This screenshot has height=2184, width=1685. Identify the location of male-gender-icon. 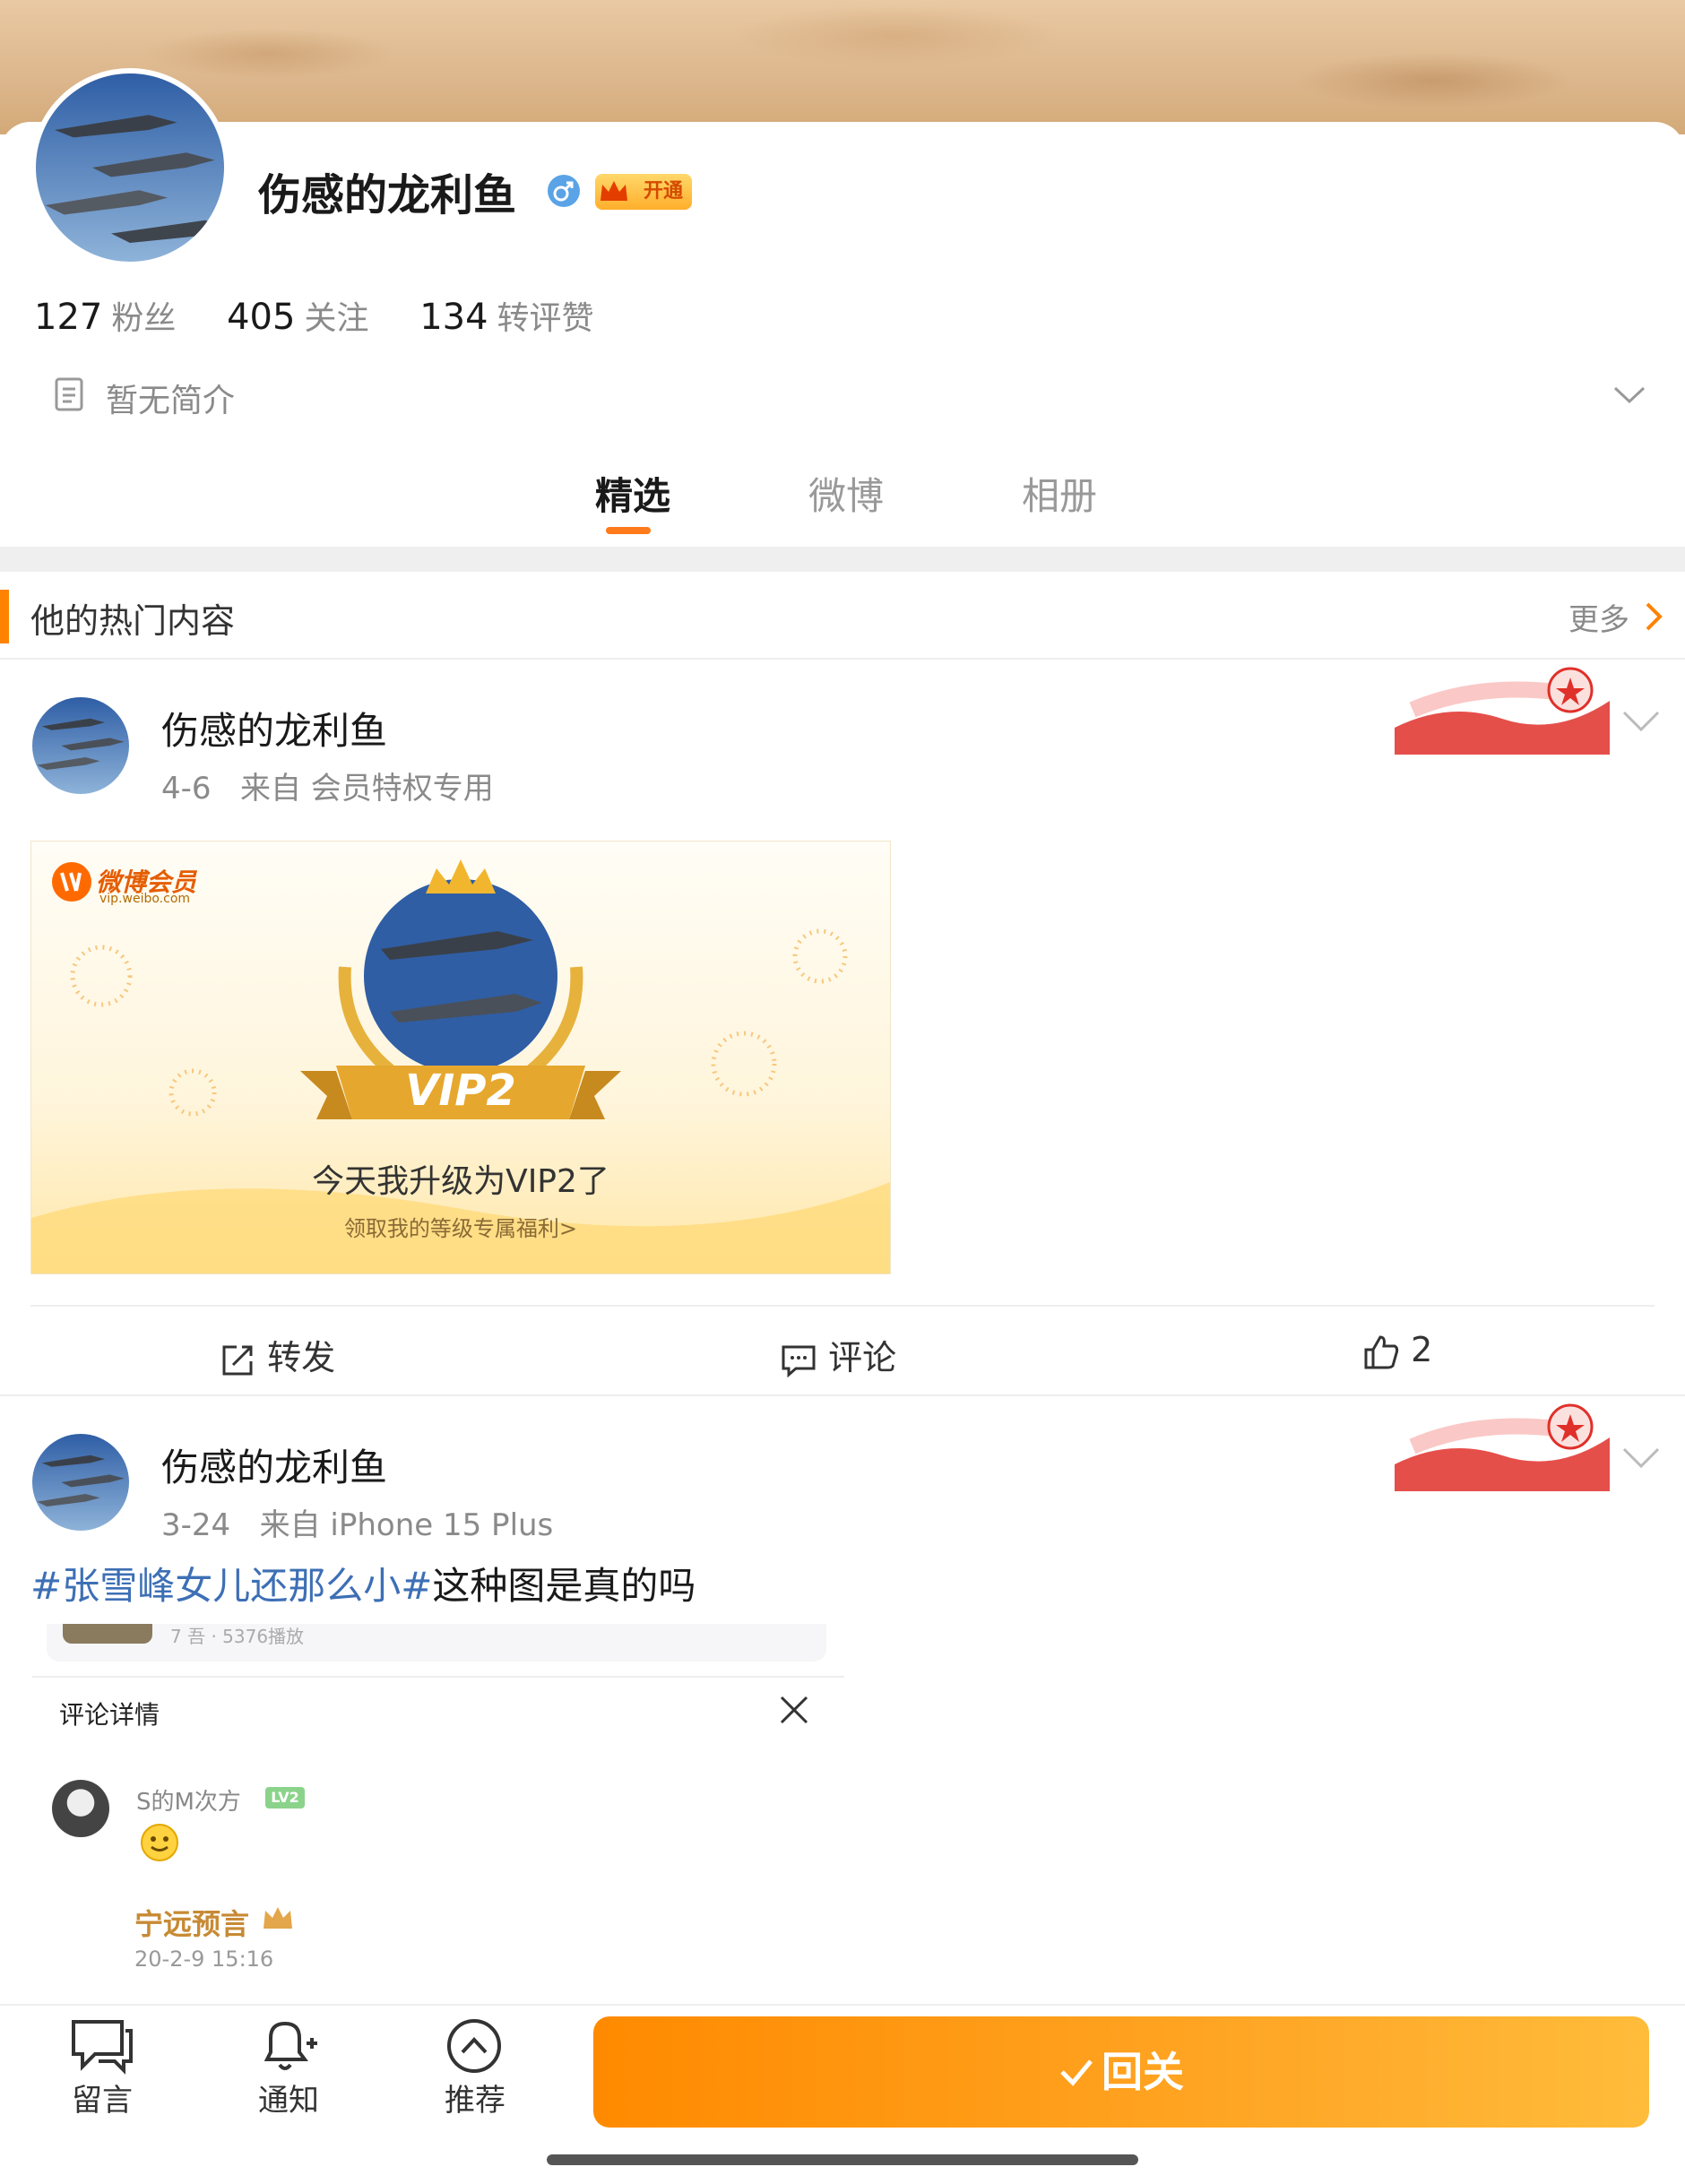
(564, 191).